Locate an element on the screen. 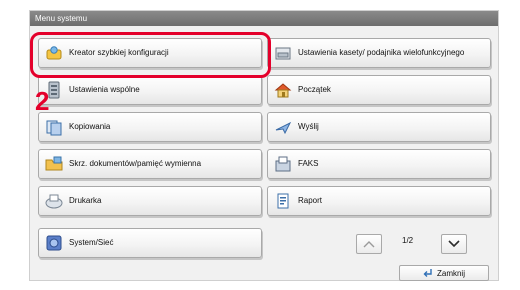  copy-icon is located at coordinates (54, 128).